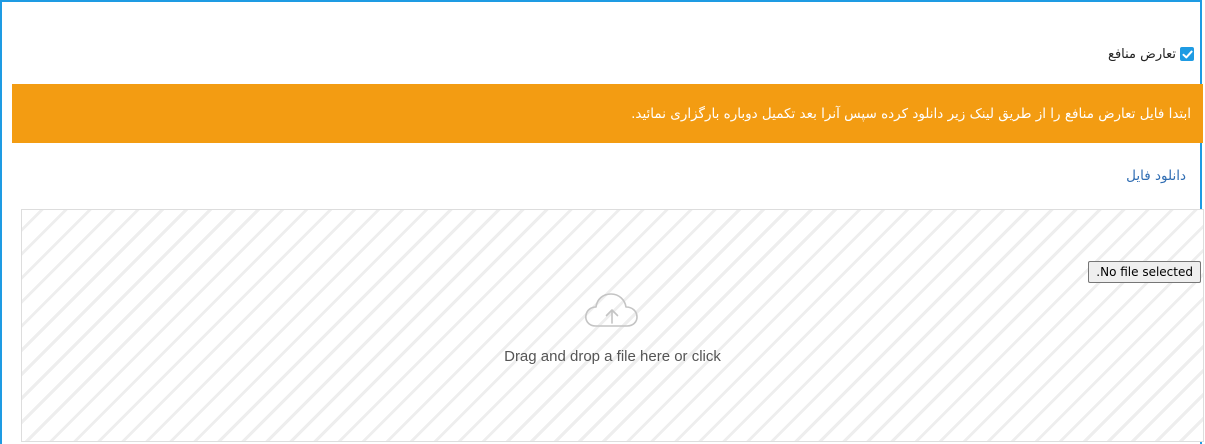  I want to click on file-input-button: .No file selected, so click(1144, 272).